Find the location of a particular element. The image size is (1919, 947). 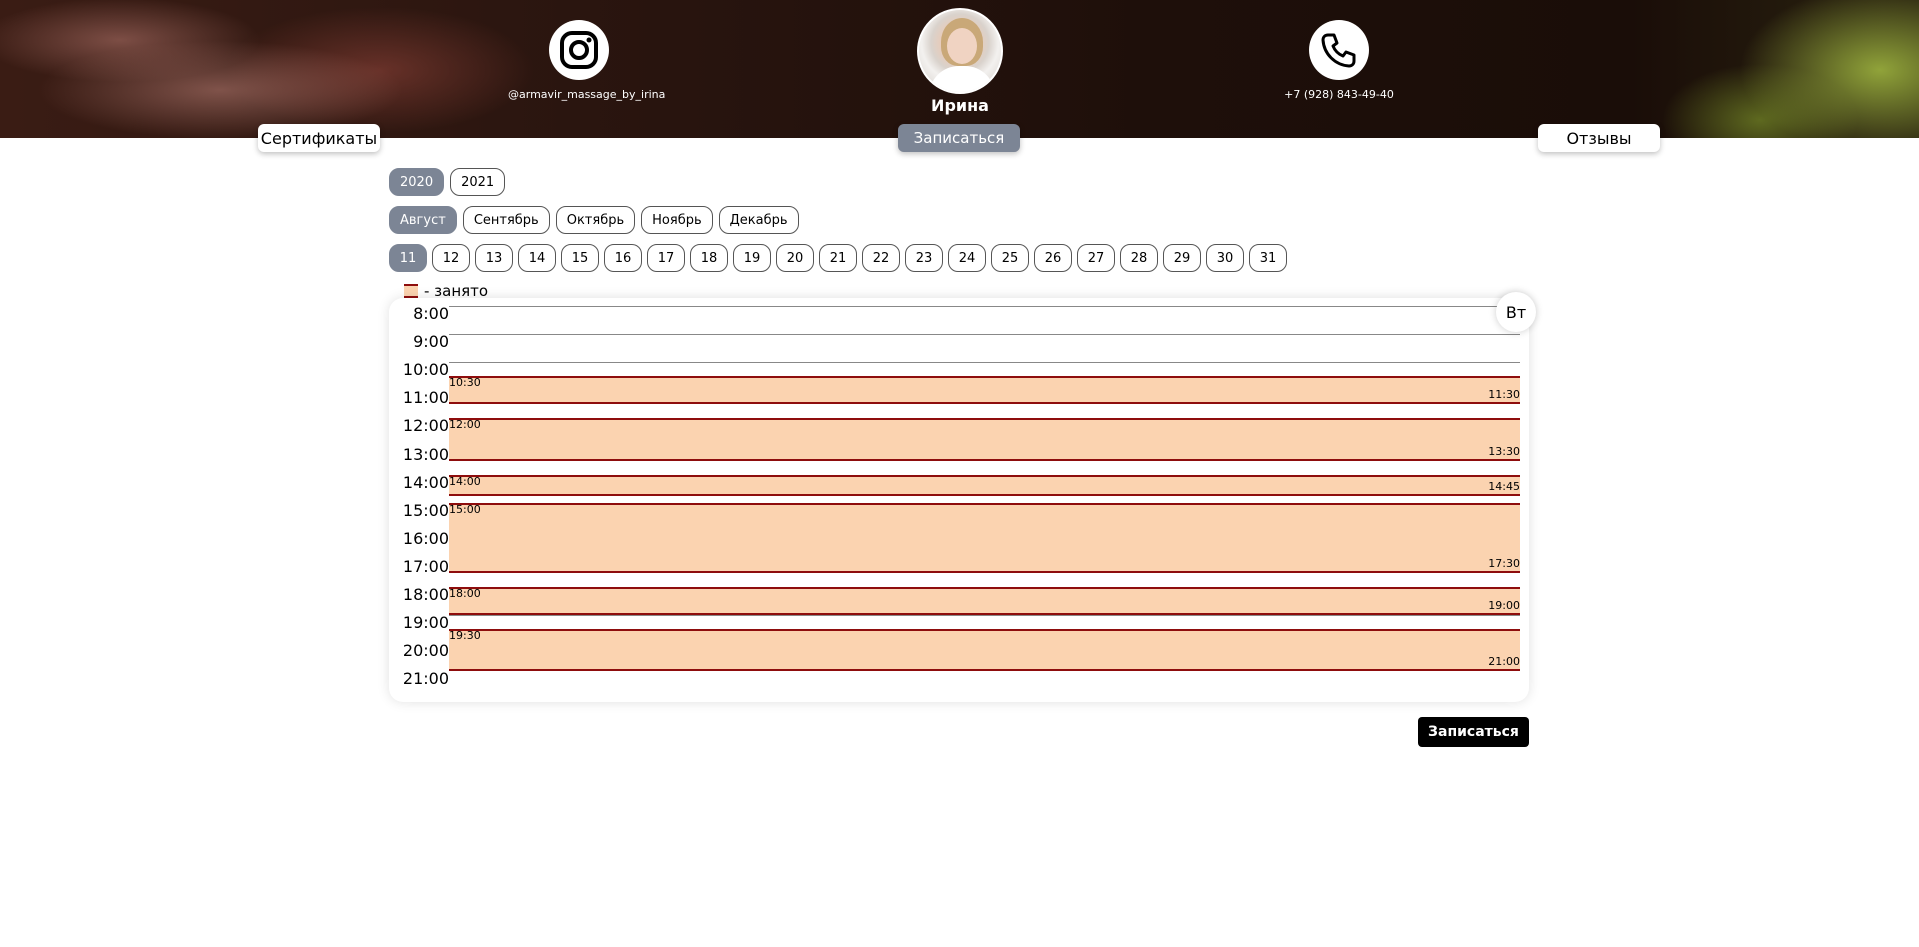

instagram-link: @armavir_massage_by_irina is located at coordinates (587, 60).